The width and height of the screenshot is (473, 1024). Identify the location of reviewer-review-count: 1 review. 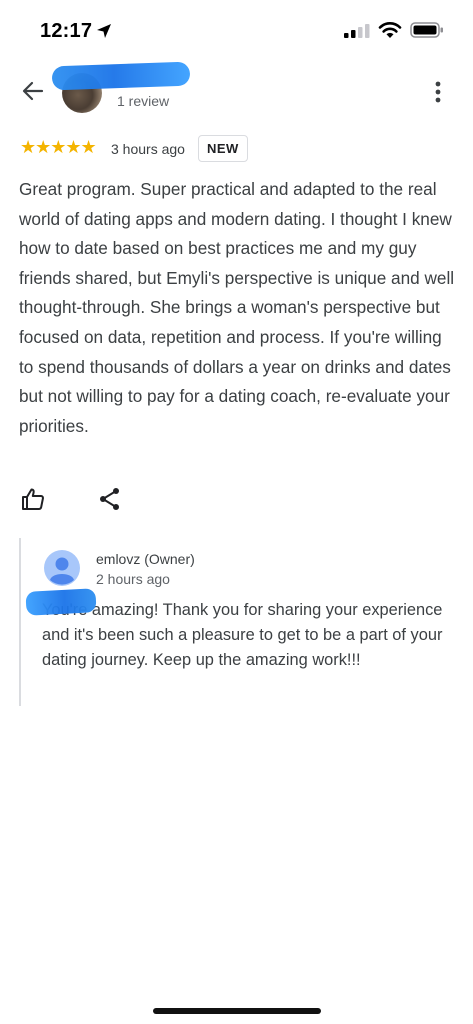
(143, 101).